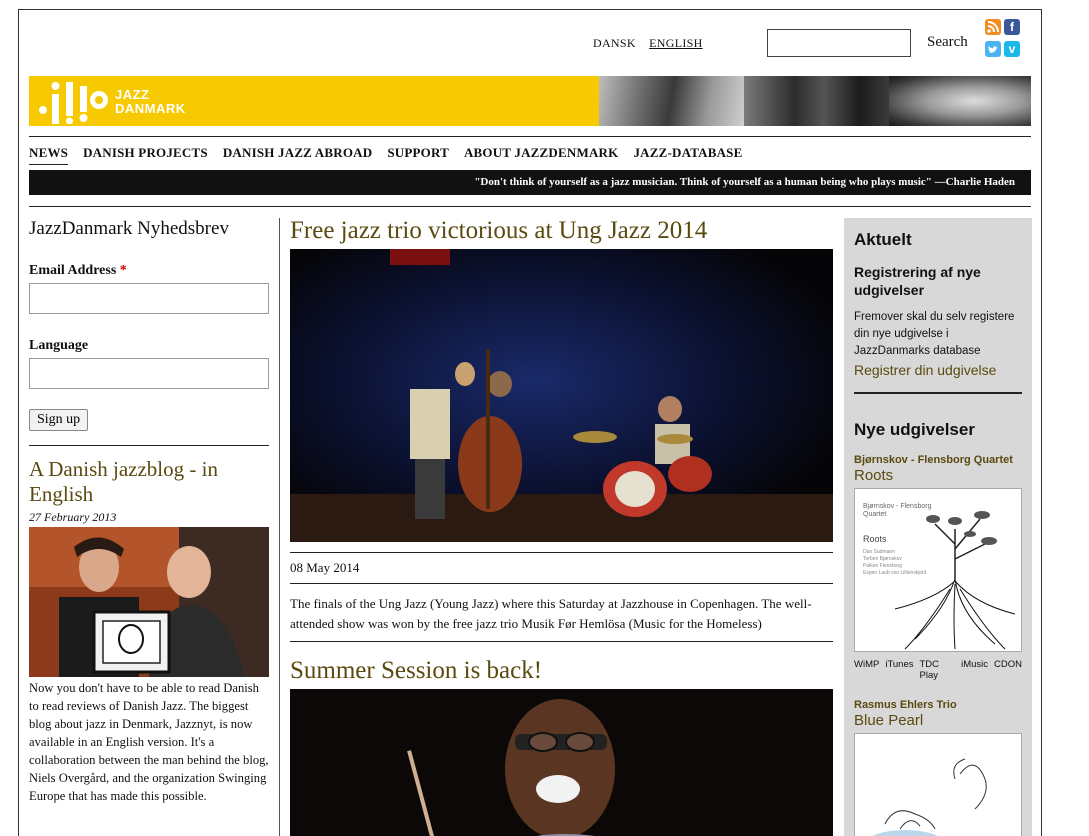 The height and width of the screenshot is (836, 1089). I want to click on release-album-2: Blue Pearl, so click(938, 720).